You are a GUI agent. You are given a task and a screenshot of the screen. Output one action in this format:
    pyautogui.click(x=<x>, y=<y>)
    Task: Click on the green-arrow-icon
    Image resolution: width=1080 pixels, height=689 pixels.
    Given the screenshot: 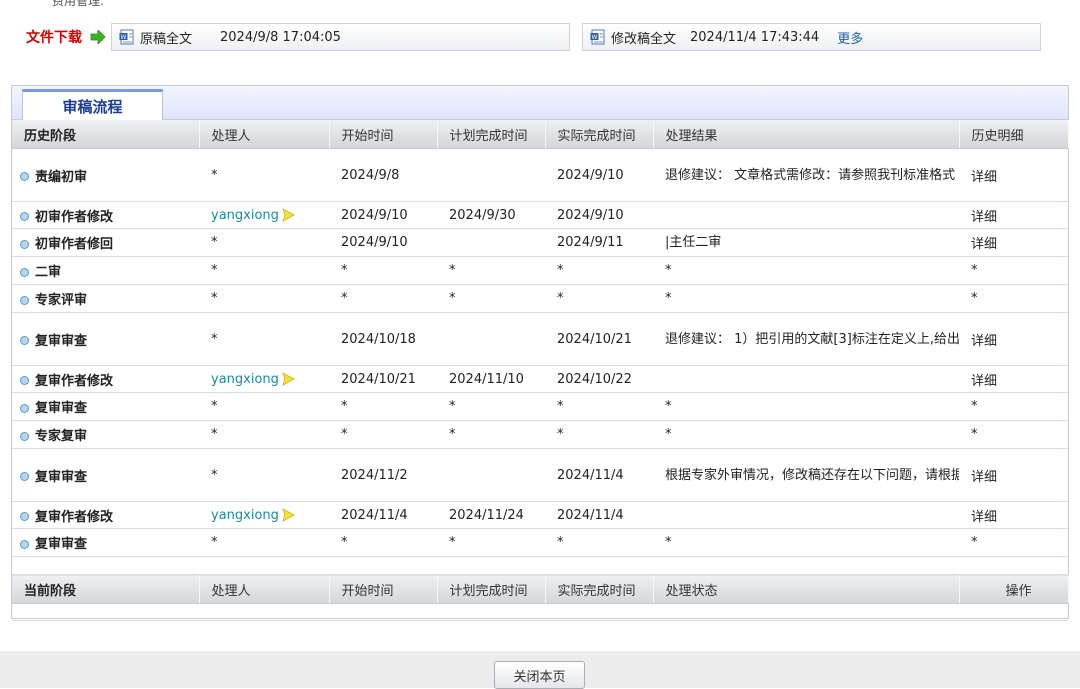 What is the action you would take?
    pyautogui.click(x=98, y=37)
    